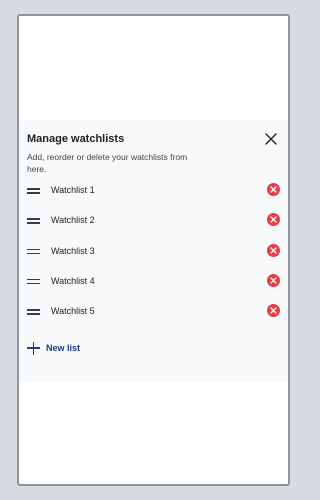 This screenshot has width=320, height=500. What do you see at coordinates (63, 348) in the screenshot?
I see `new-list-label: New list` at bounding box center [63, 348].